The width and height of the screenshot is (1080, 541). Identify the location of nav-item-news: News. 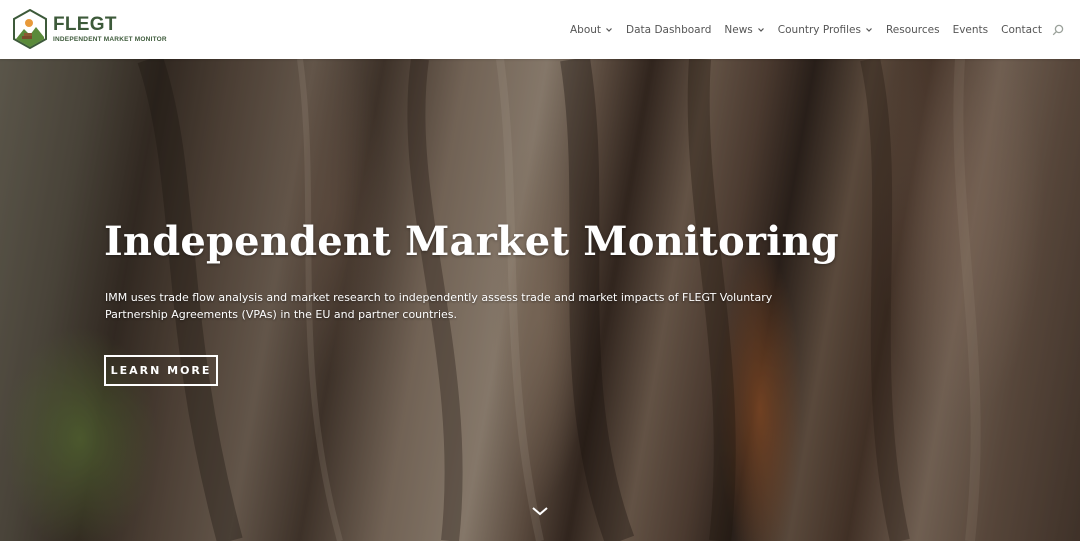
(744, 30).